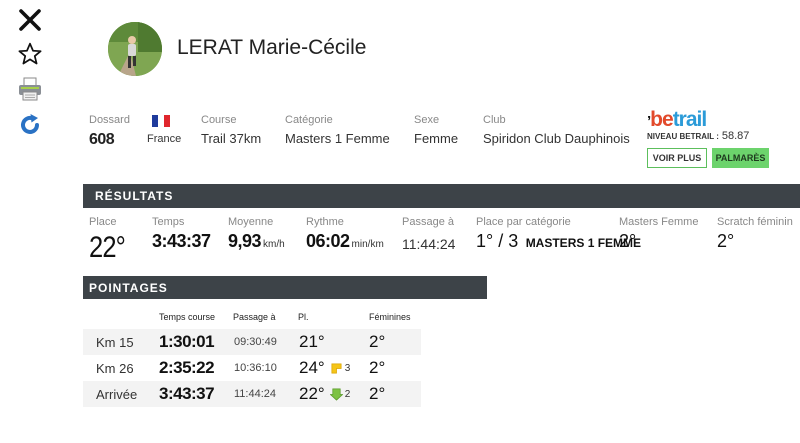 Image resolution: width=800 pixels, height=443 pixels. What do you see at coordinates (740, 158) in the screenshot?
I see `palmares-button: PALMARÈS` at bounding box center [740, 158].